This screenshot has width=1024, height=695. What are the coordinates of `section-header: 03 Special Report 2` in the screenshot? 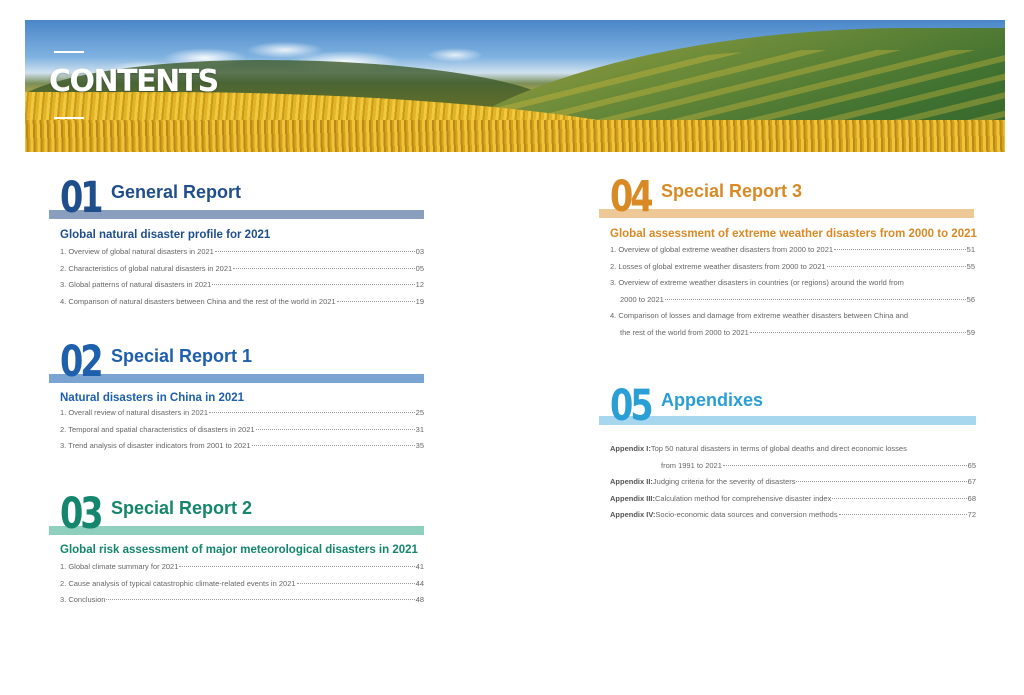 It's located at (236, 516).